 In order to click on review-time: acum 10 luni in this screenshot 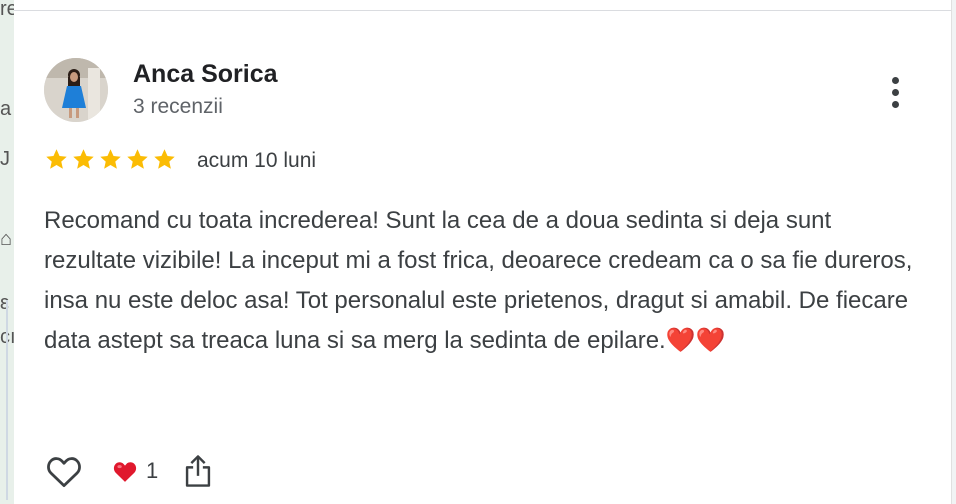, I will do `click(257, 160)`.